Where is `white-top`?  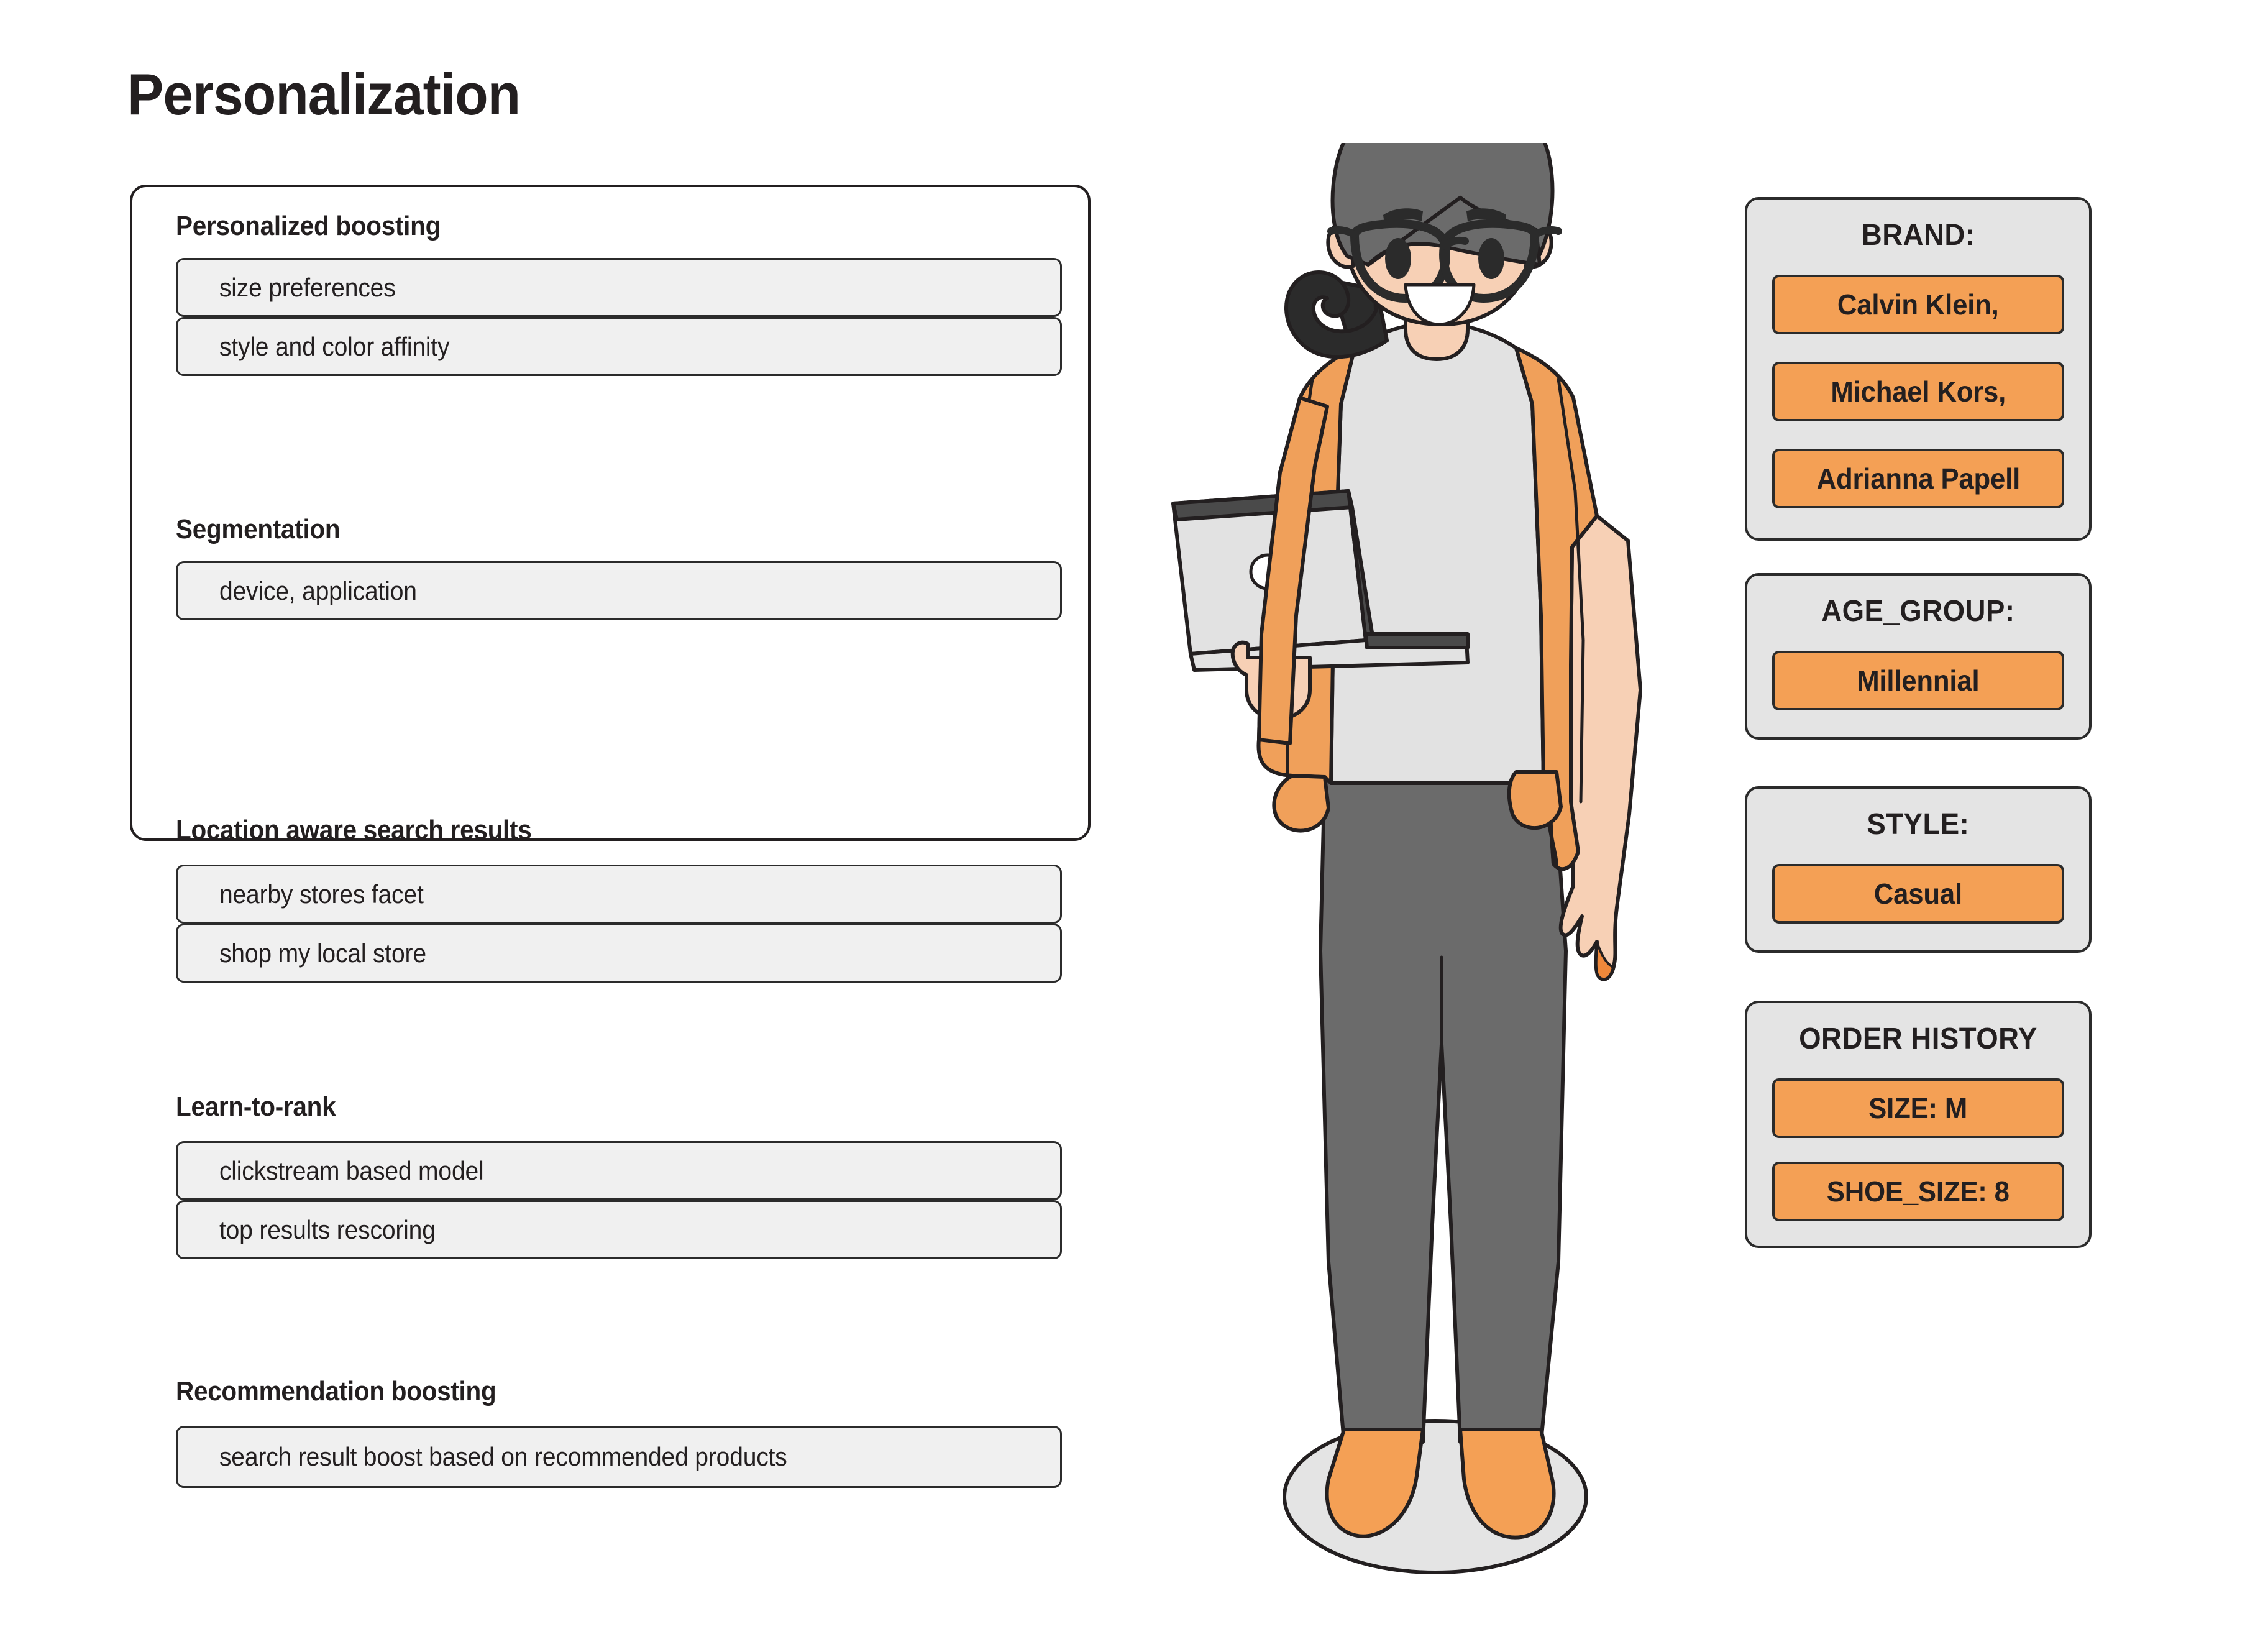 white-top is located at coordinates (1437, 553).